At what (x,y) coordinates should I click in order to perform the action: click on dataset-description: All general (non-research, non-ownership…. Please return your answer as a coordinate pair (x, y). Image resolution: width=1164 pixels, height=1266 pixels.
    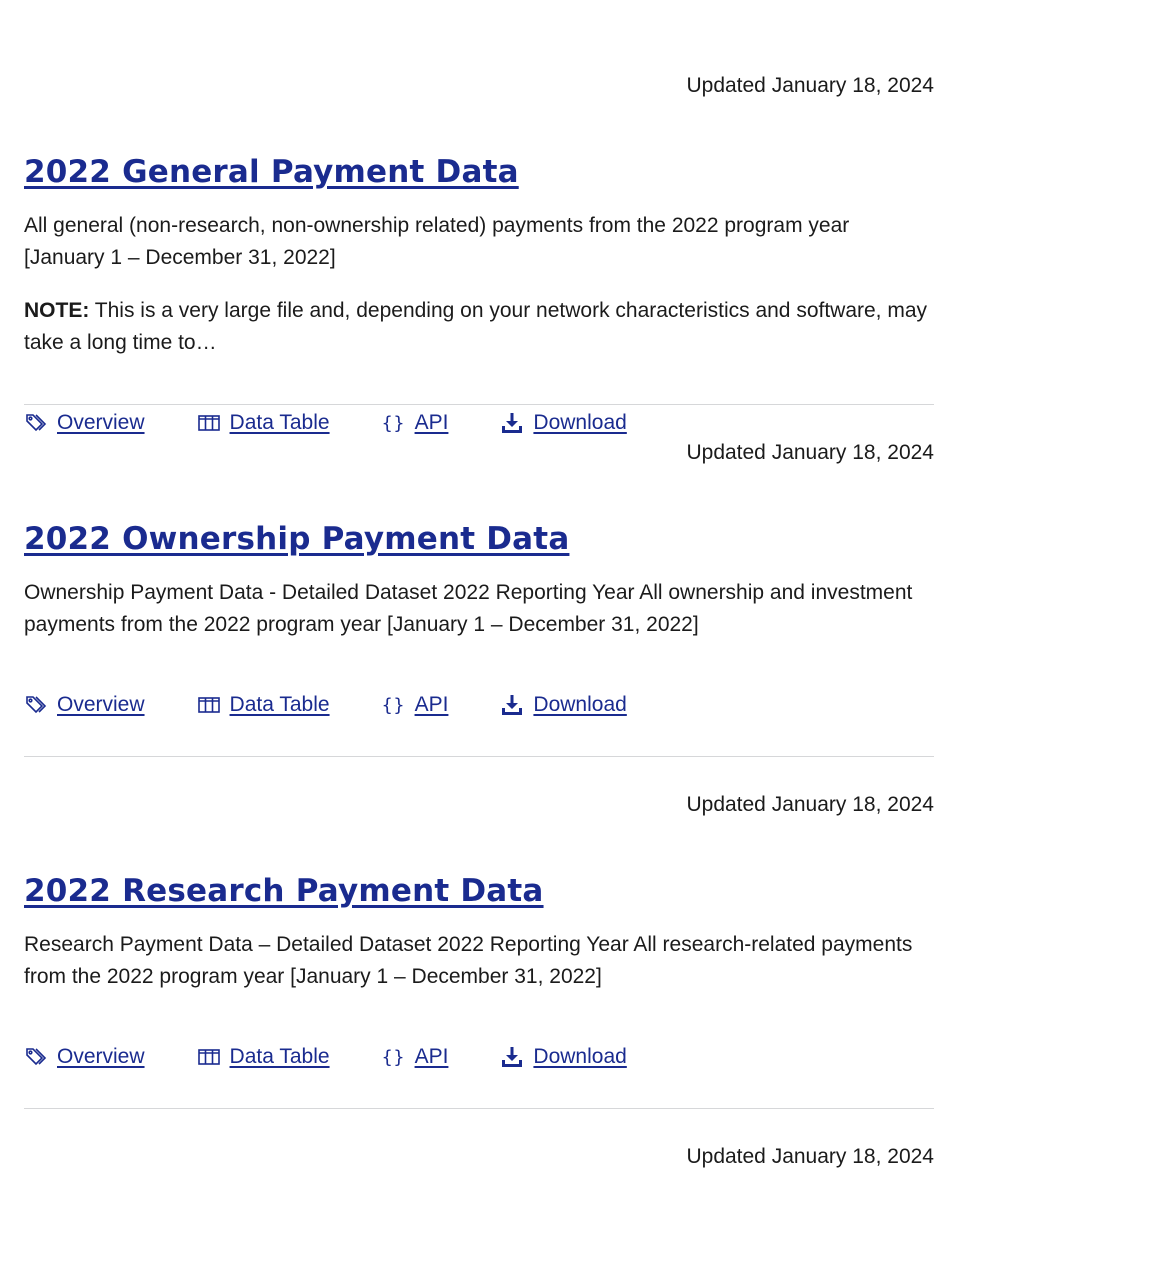
    Looking at the image, I should click on (437, 241).